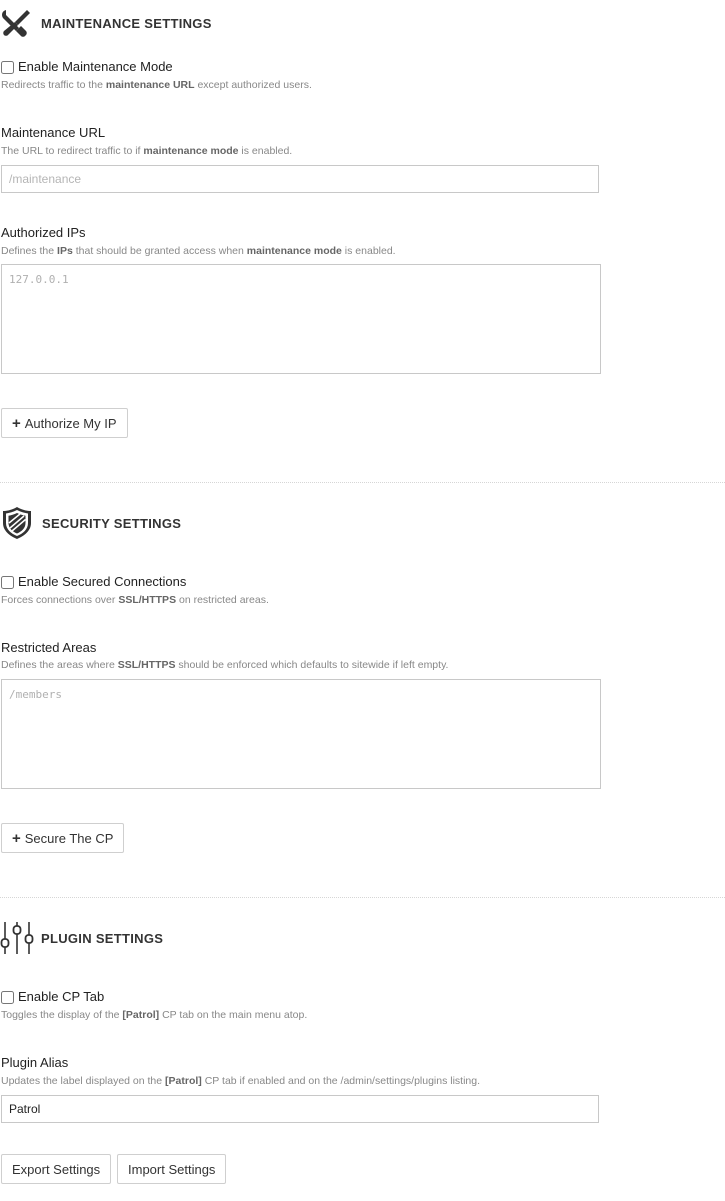  What do you see at coordinates (49, 647) in the screenshot?
I see `restricted-areas-label: Restricted Areas` at bounding box center [49, 647].